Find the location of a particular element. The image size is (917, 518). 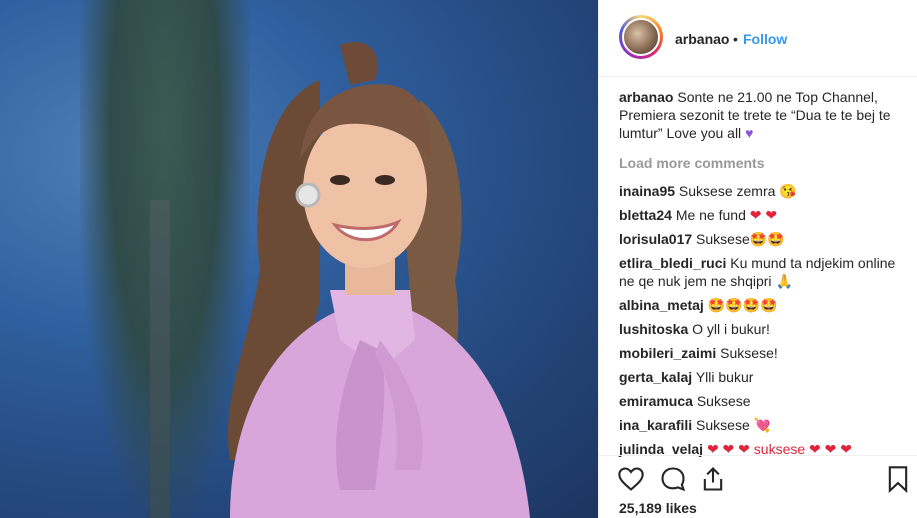

comment-item: lushitoska O yll i bukur! is located at coordinates (761, 329).